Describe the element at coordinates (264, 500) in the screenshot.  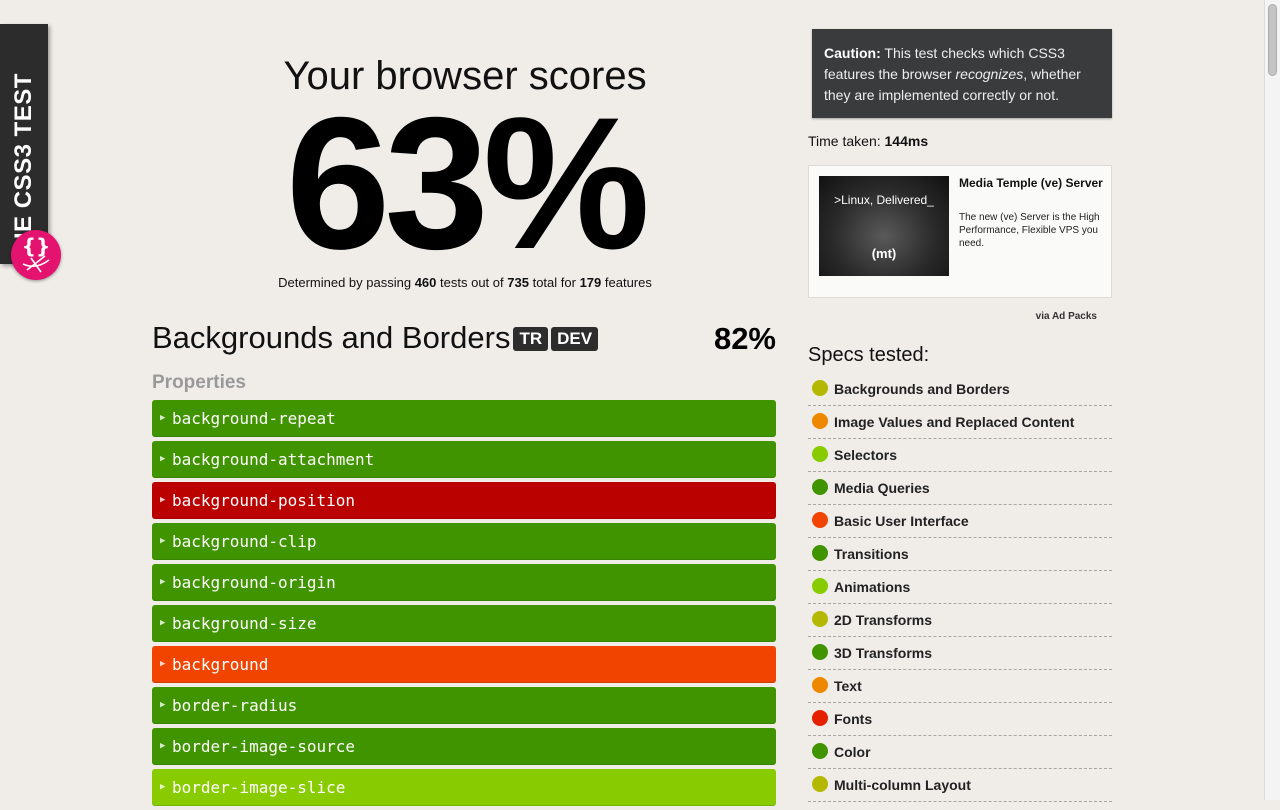
I see `property-name: background-position` at that location.